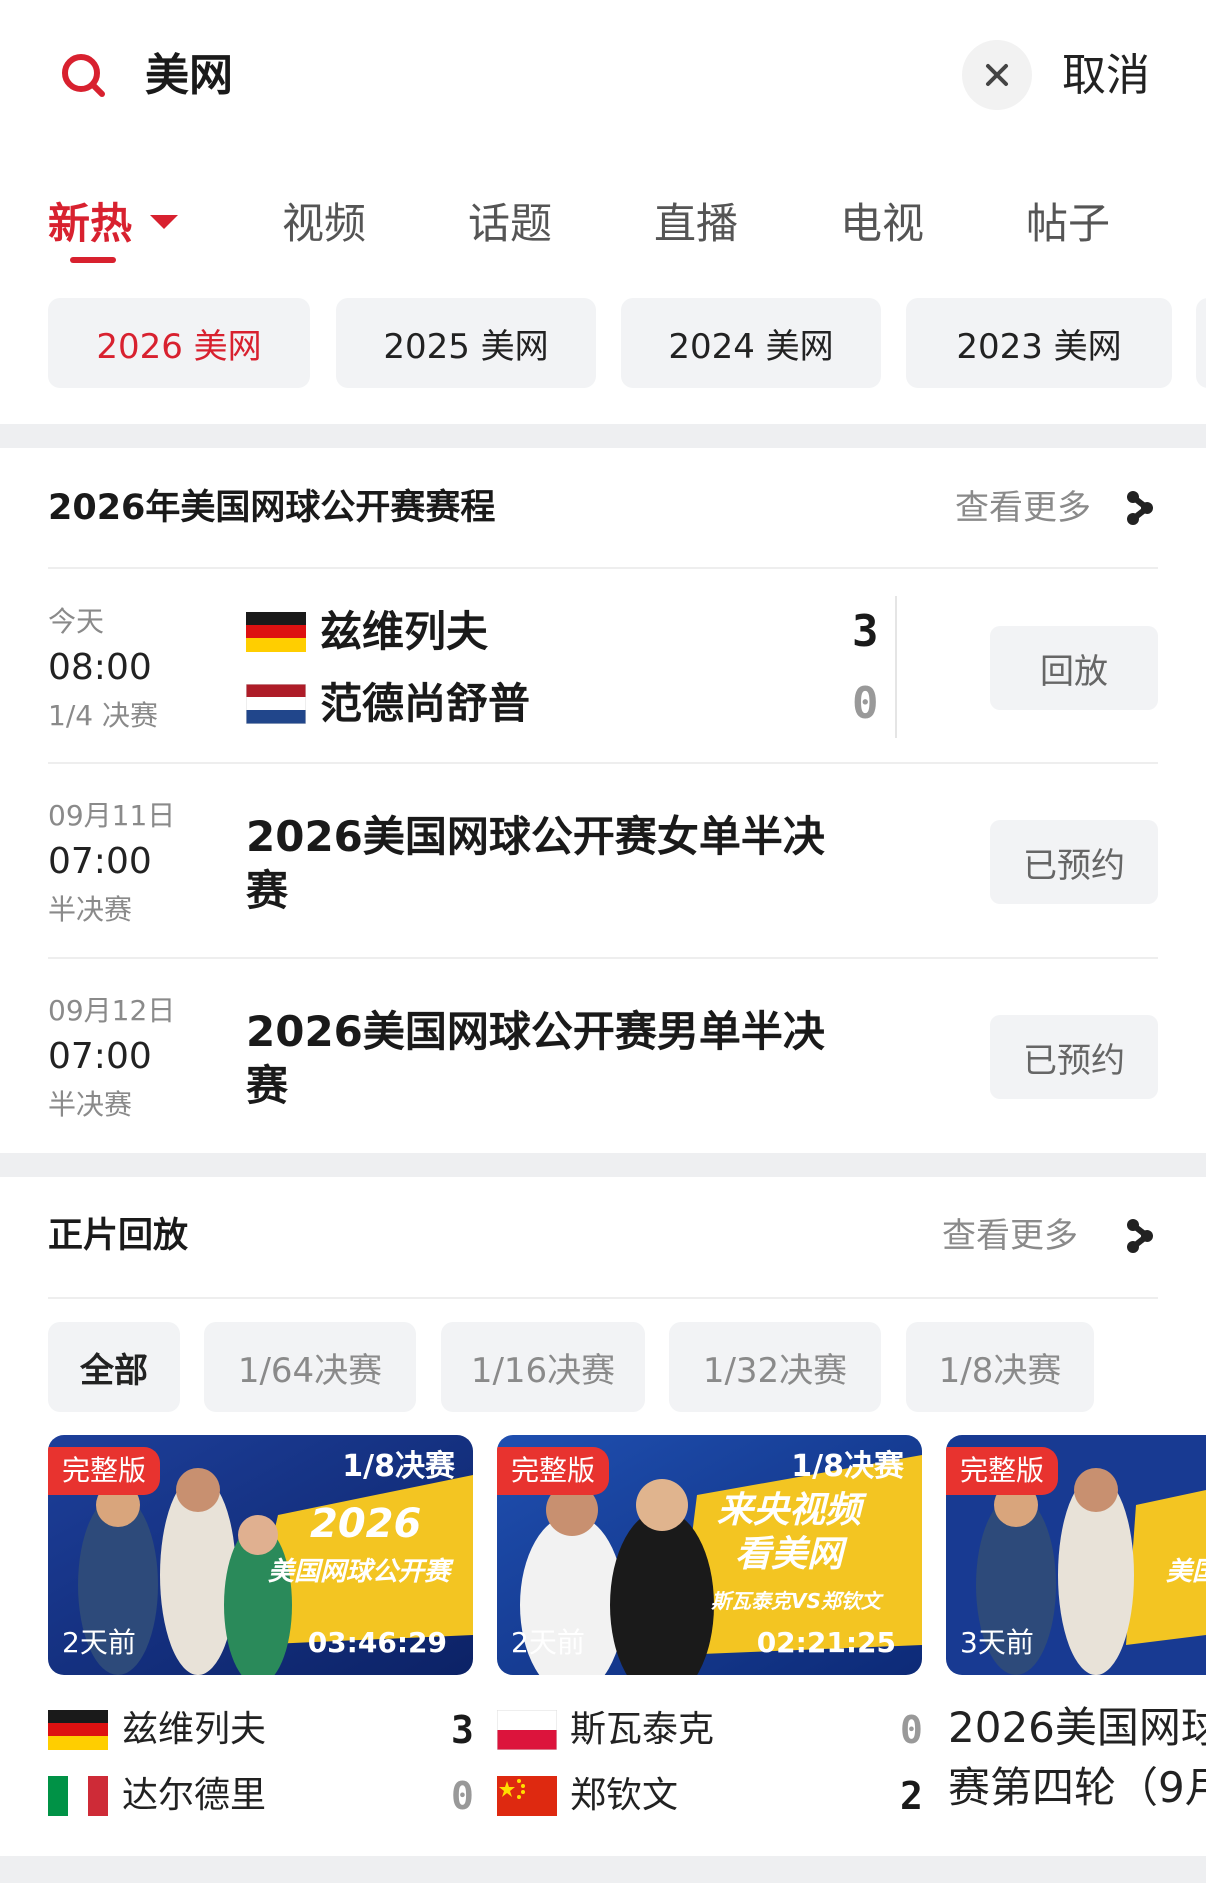  I want to click on overlay-year: 2026, so click(366, 1524).